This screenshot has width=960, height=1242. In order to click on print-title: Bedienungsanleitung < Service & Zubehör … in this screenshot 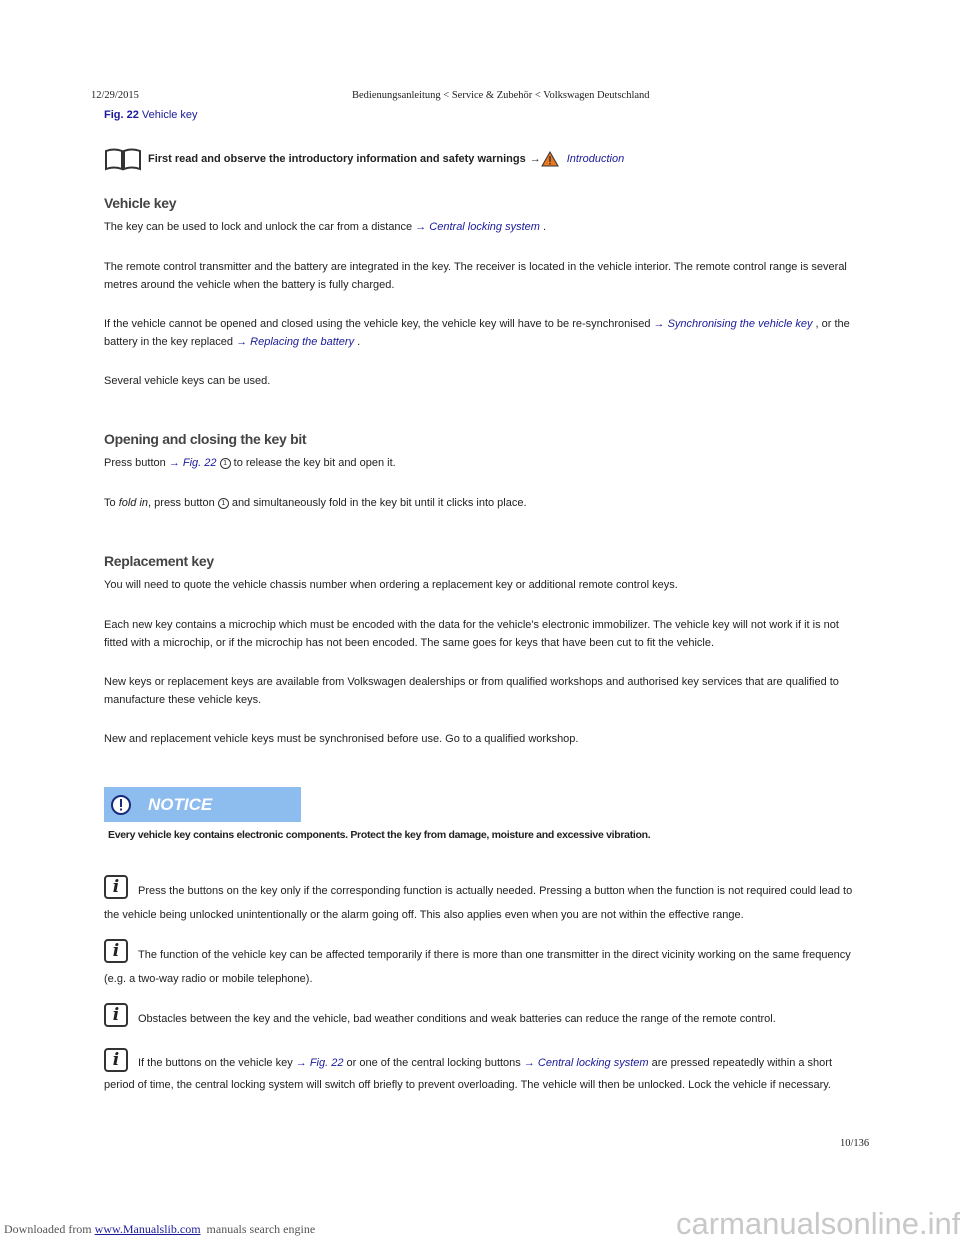, I will do `click(501, 95)`.